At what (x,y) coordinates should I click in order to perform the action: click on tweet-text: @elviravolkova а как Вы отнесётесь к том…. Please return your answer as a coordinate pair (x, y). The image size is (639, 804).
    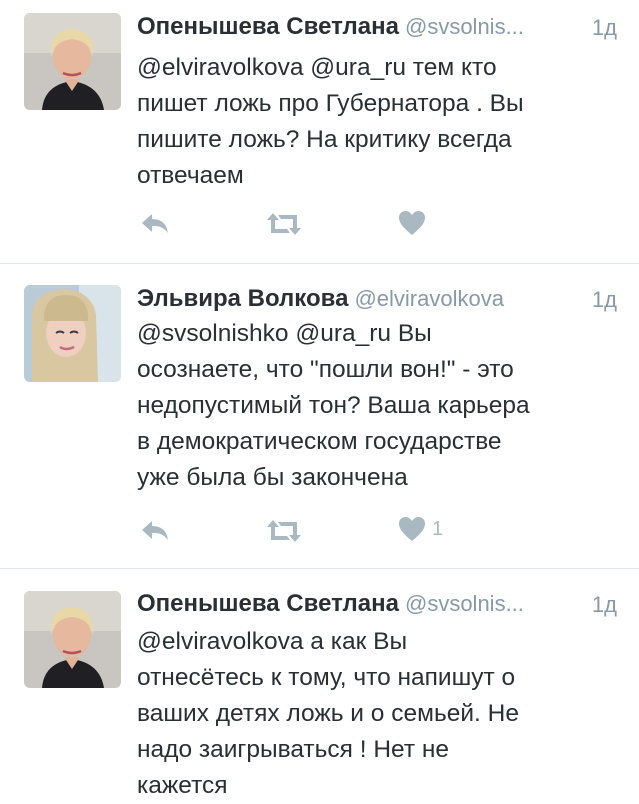
    Looking at the image, I should click on (328, 713).